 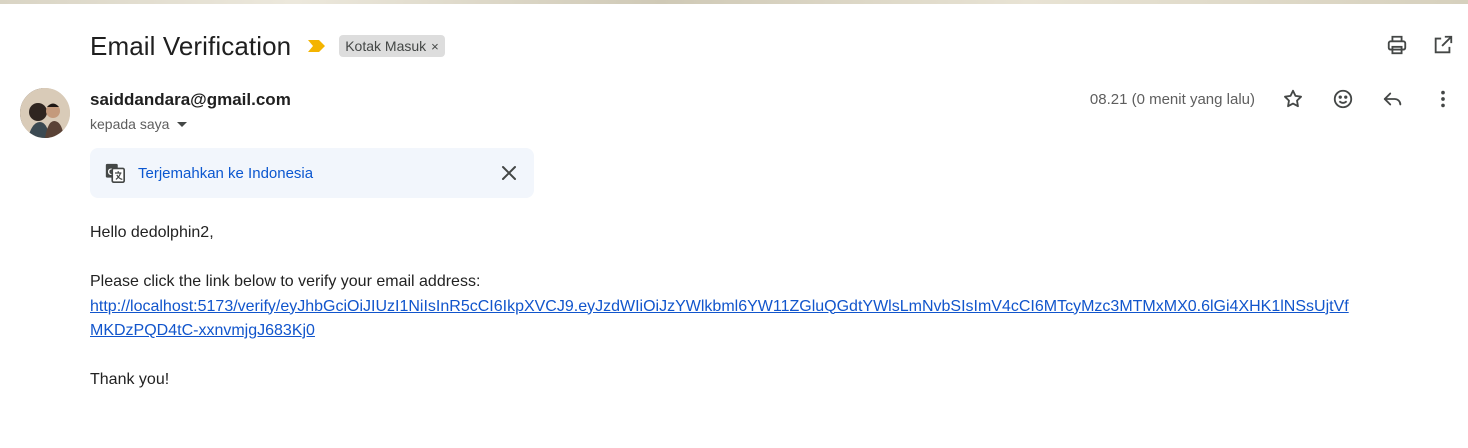 What do you see at coordinates (509, 173) in the screenshot?
I see `close-icon` at bounding box center [509, 173].